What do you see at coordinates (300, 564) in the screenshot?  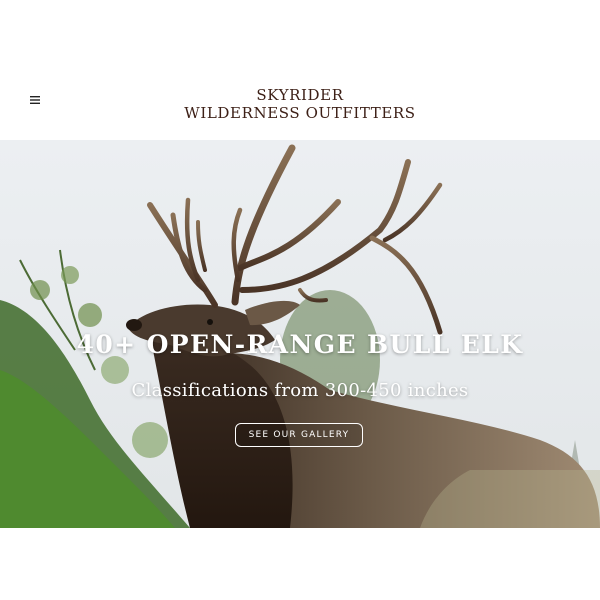 I see `below-hero-space` at bounding box center [300, 564].